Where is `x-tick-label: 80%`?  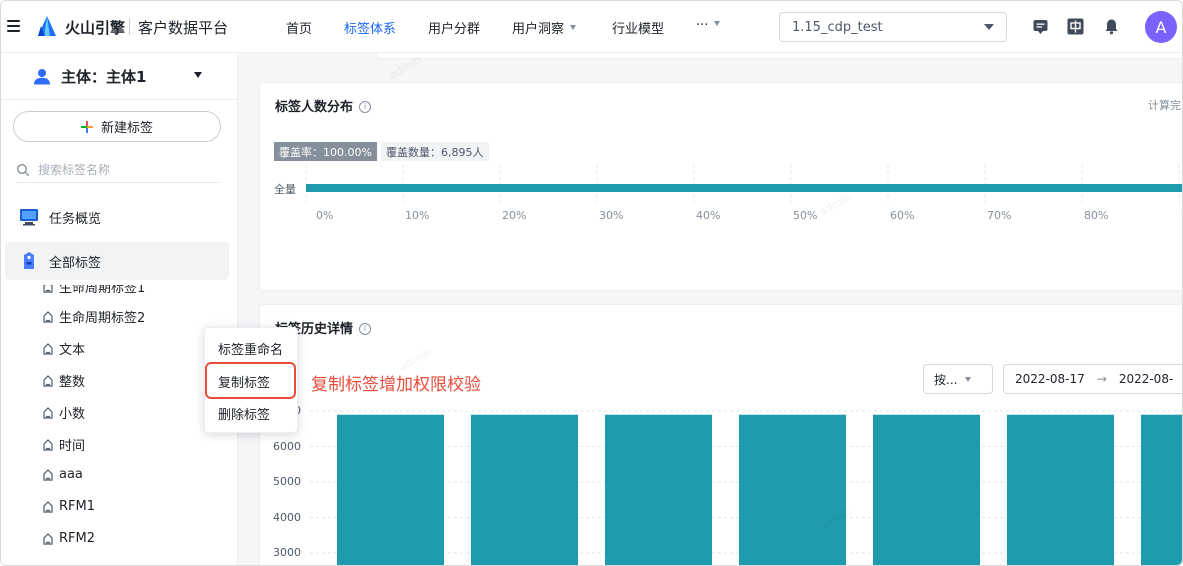 x-tick-label: 80% is located at coordinates (1096, 215).